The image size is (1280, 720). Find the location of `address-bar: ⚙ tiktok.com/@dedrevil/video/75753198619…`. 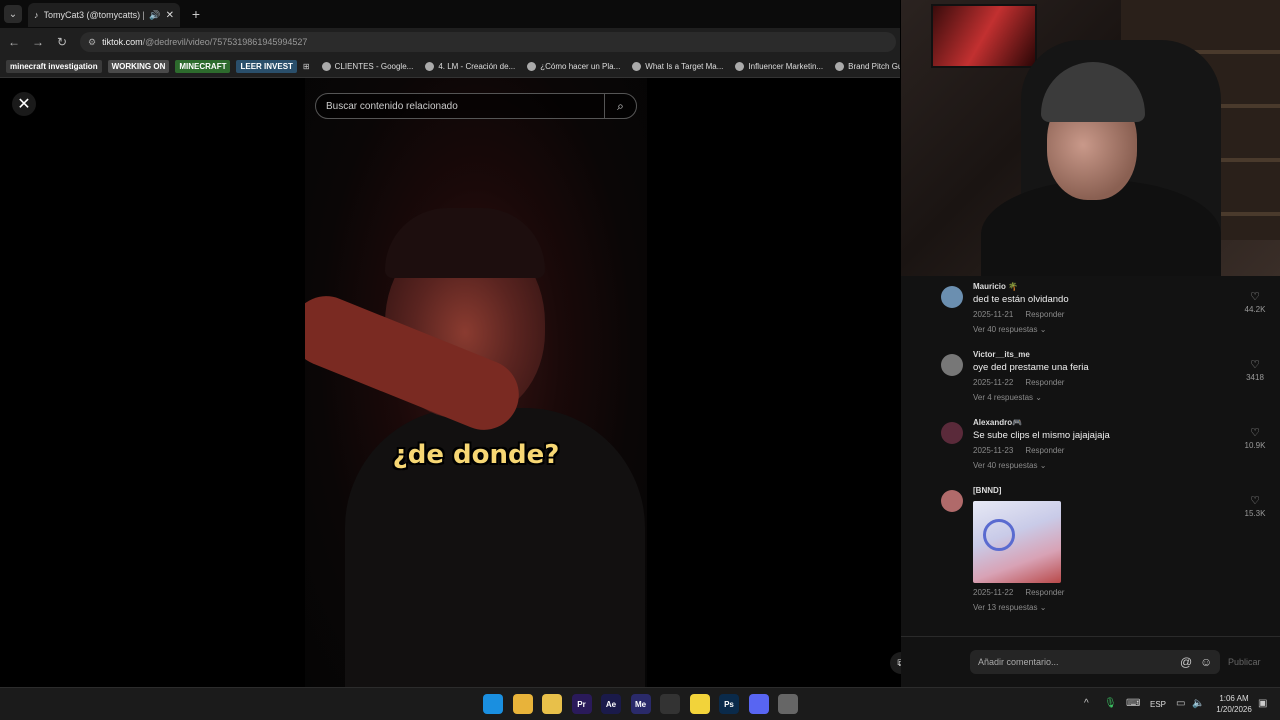

address-bar: ⚙ tiktok.com/@dedrevil/video/75753198619… is located at coordinates (488, 42).